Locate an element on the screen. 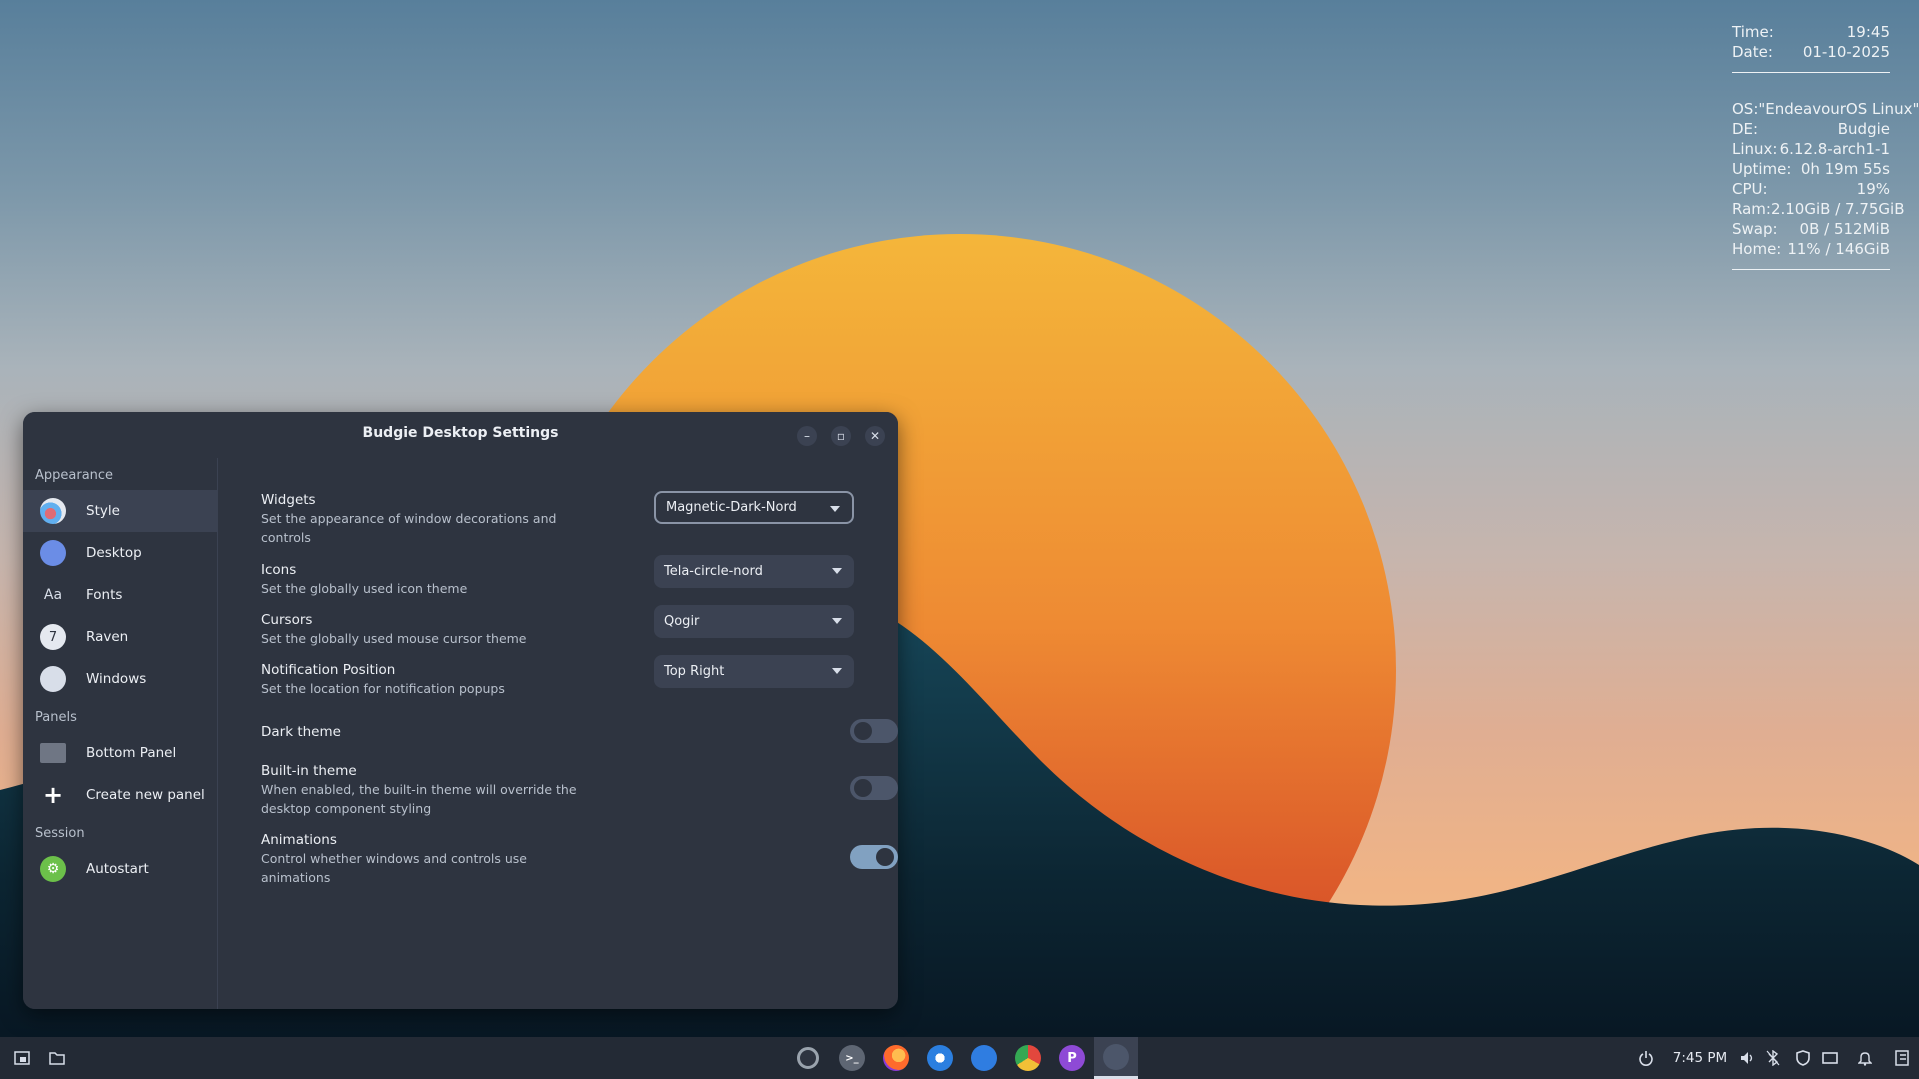 The height and width of the screenshot is (1079, 1919). info-label: Ram: is located at coordinates (1751, 209).